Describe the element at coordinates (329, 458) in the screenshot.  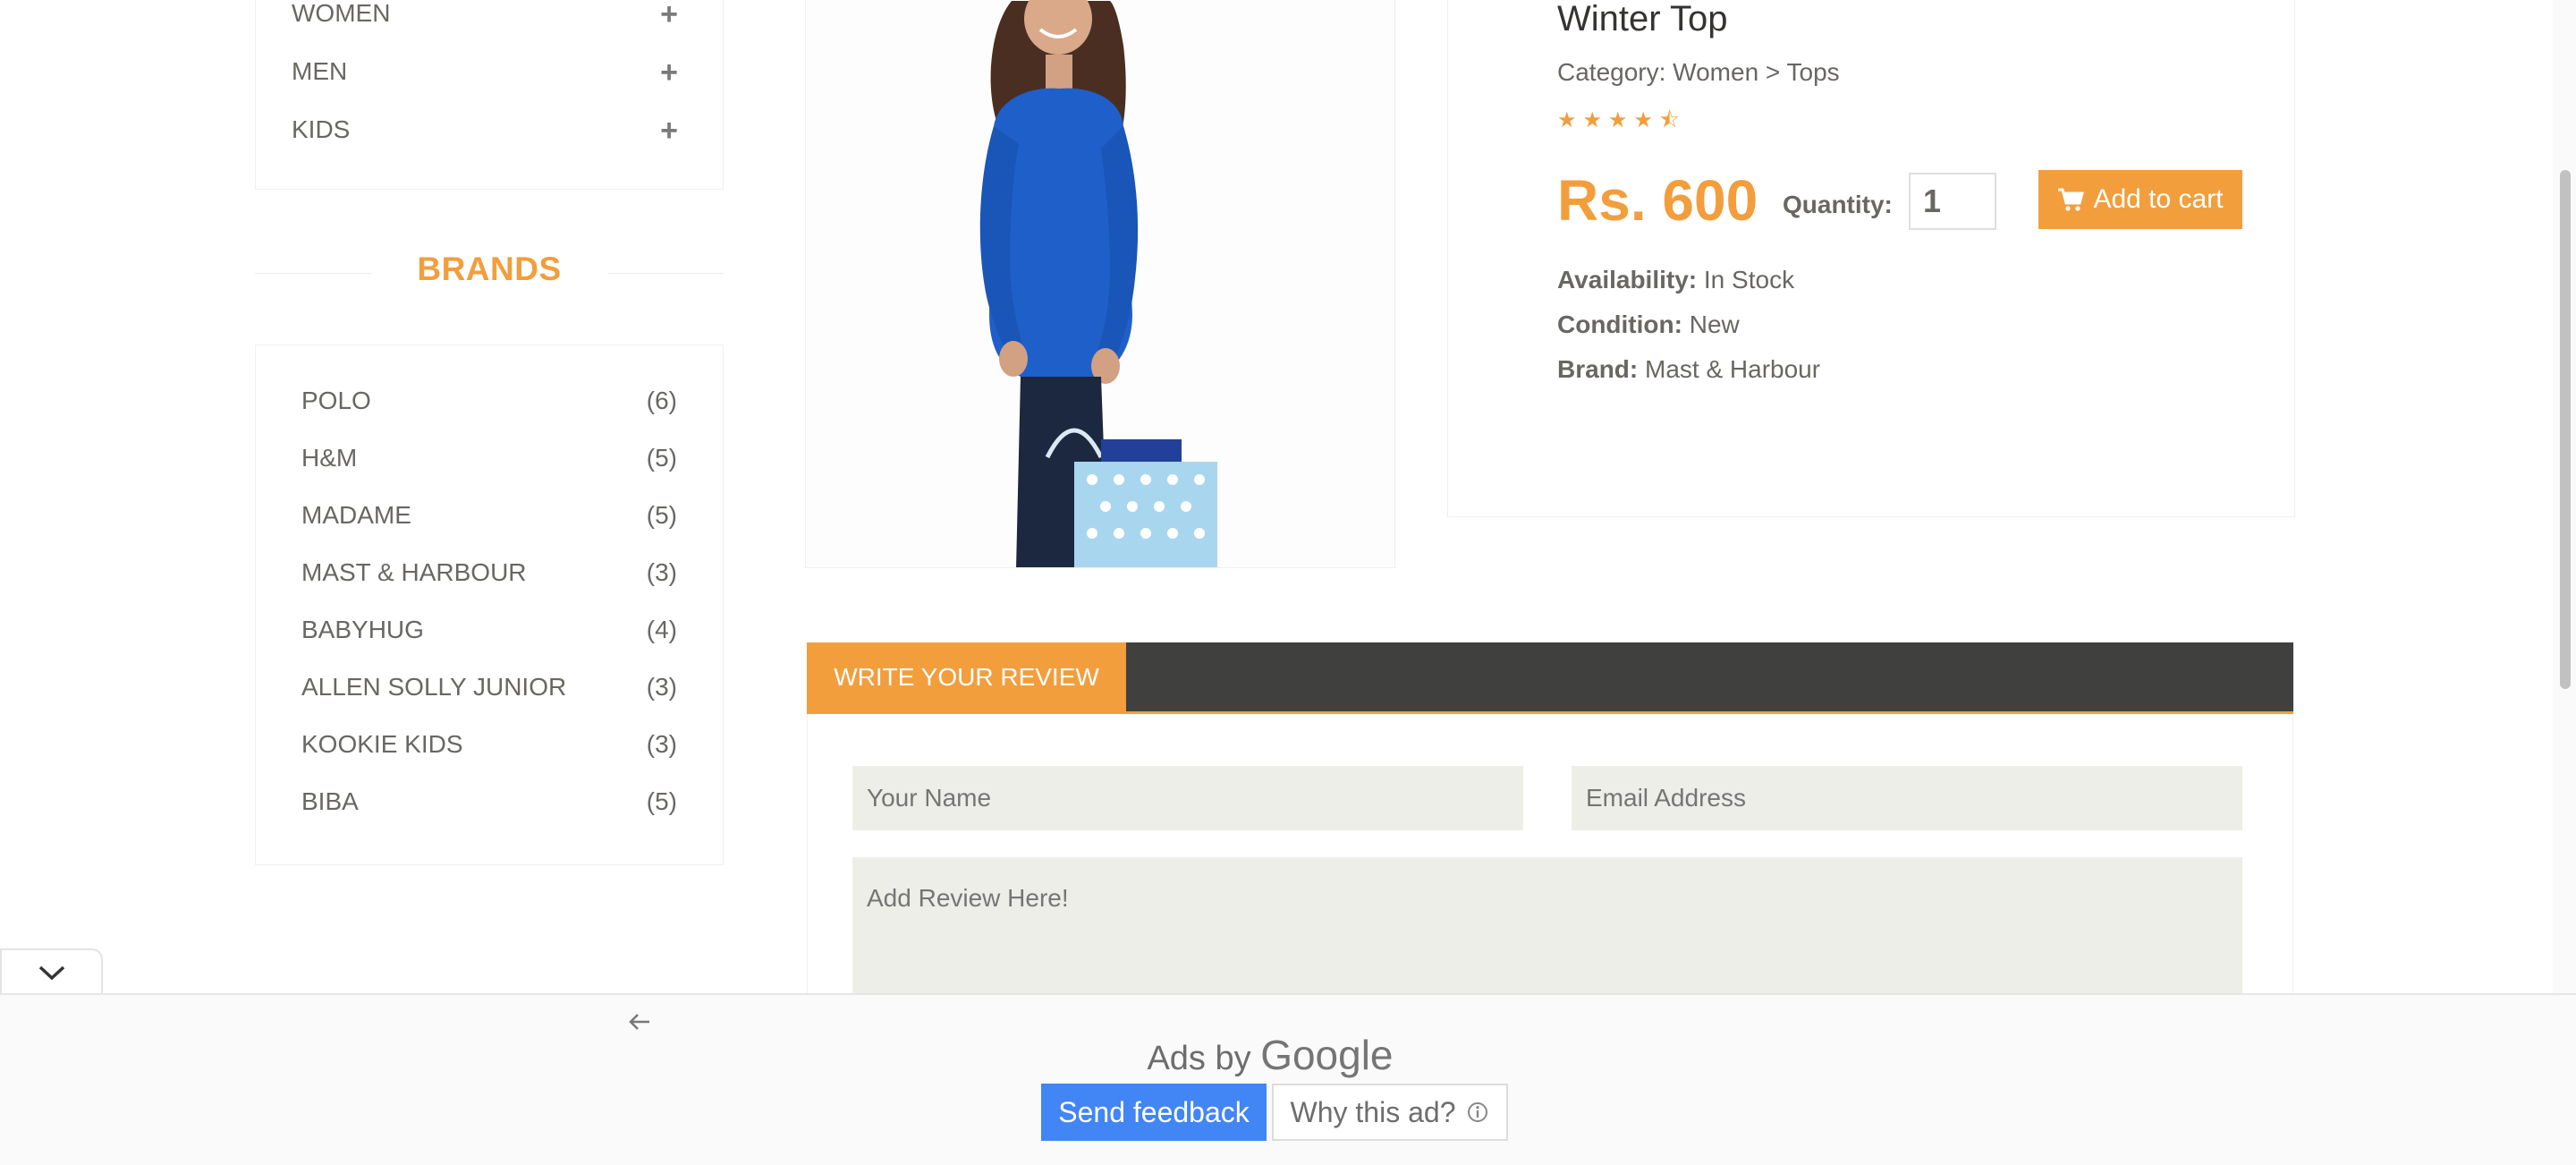
I see `brand-name: H&M` at that location.